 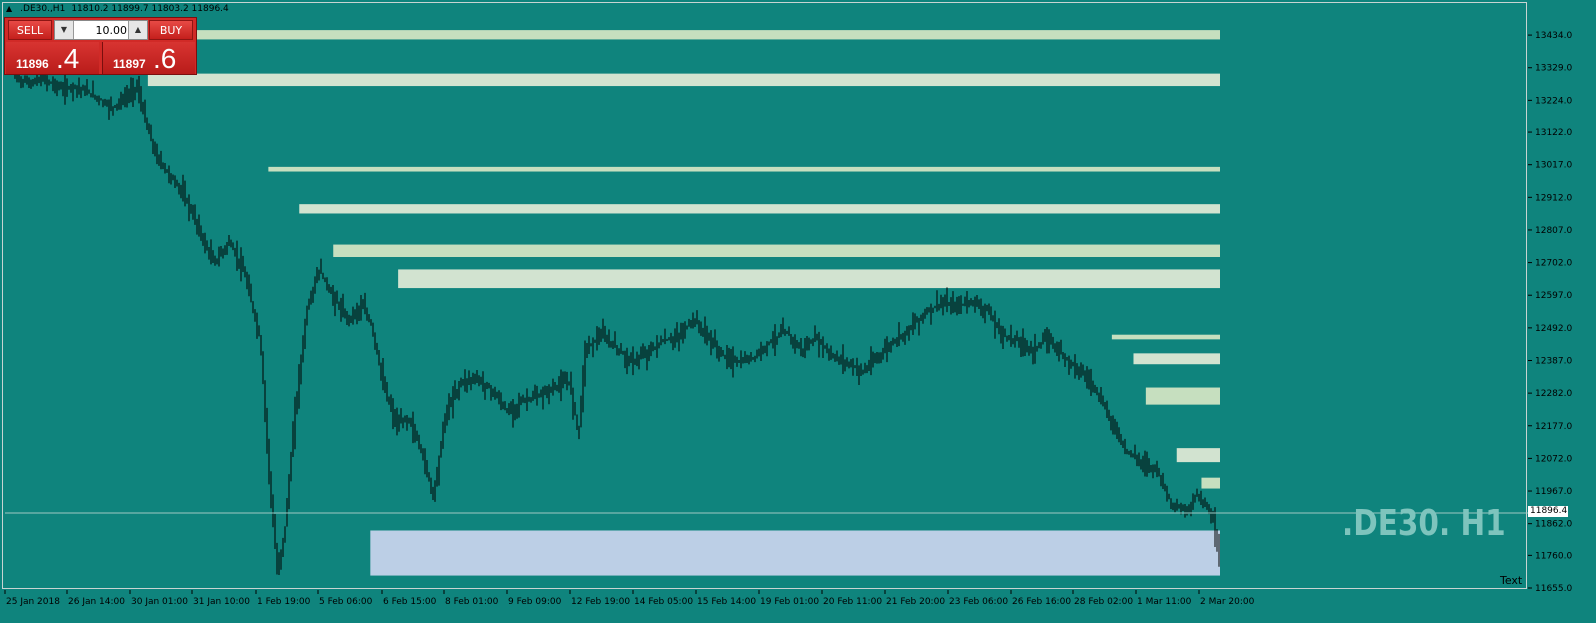 I want to click on lot-size-stepper: ▼ ▲, so click(x=101, y=30).